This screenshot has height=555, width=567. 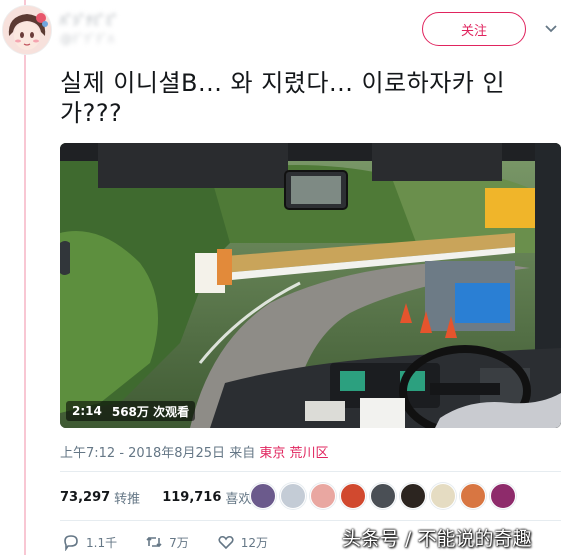 What do you see at coordinates (154, 542) in the screenshot?
I see `retweet-icon` at bounding box center [154, 542].